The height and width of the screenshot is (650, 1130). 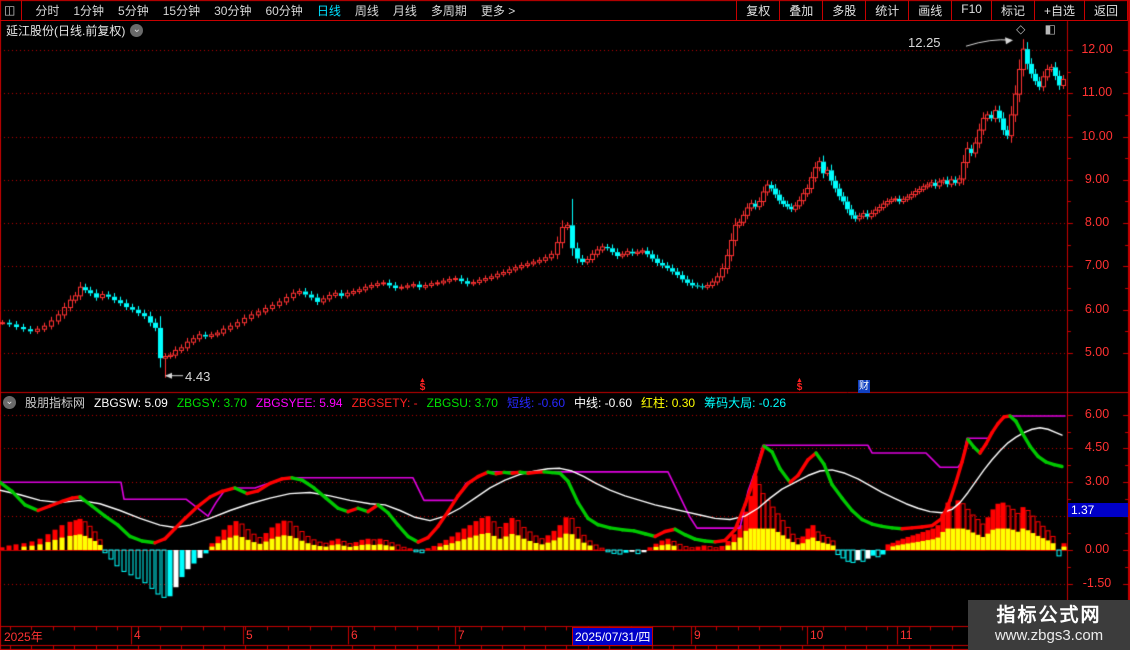 What do you see at coordinates (449, 10) in the screenshot?
I see `period-tab-多周期: 多周期` at bounding box center [449, 10].